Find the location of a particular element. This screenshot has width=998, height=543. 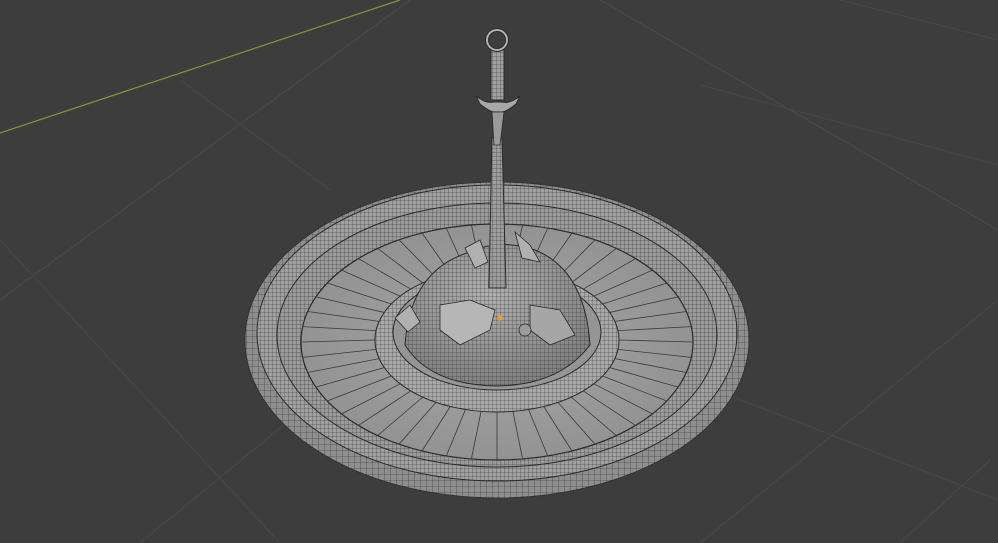

y-axis-line is located at coordinates (200, 67).